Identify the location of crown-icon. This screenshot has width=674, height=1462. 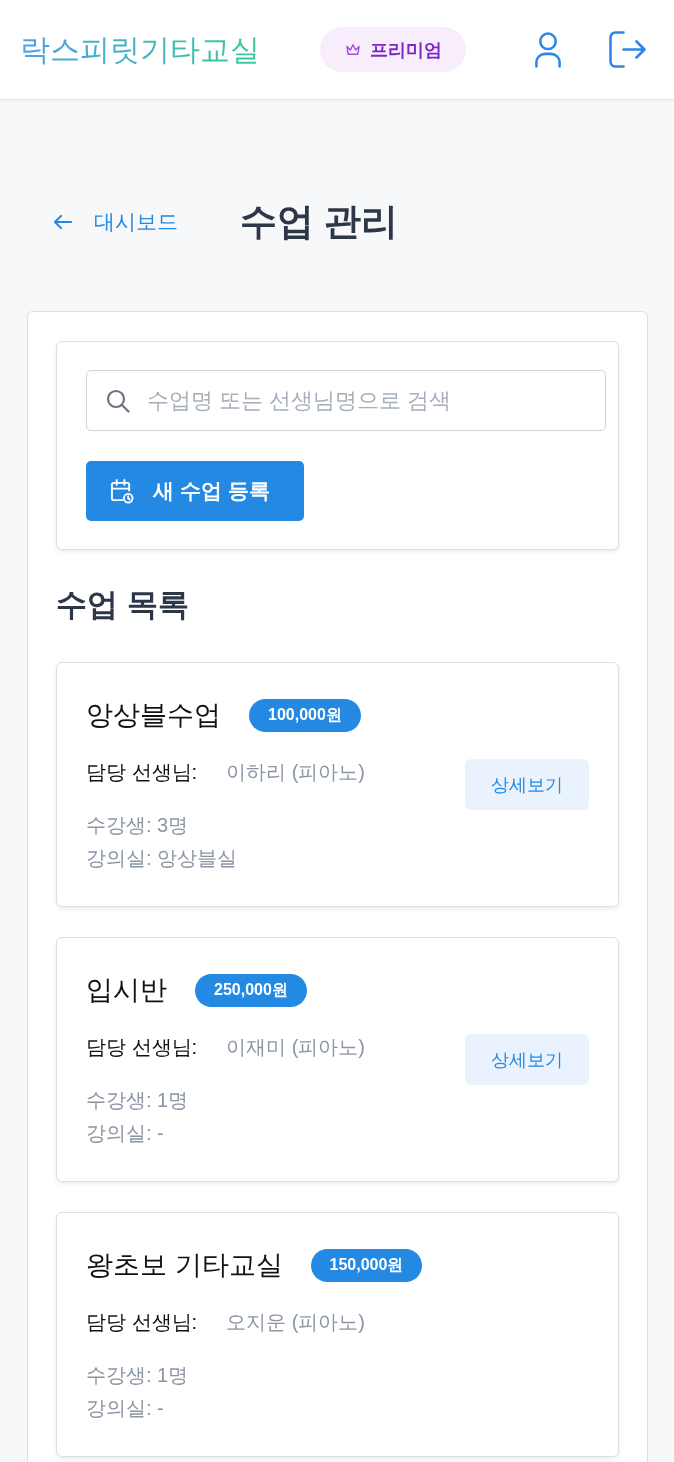
(352, 49).